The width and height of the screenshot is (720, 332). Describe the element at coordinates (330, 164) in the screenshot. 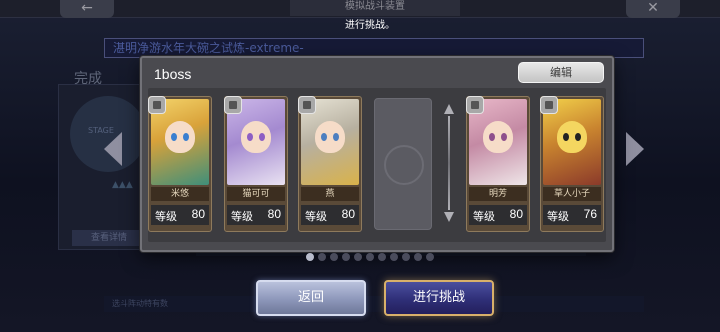

I see `character-card: 燕 等级 80` at that location.